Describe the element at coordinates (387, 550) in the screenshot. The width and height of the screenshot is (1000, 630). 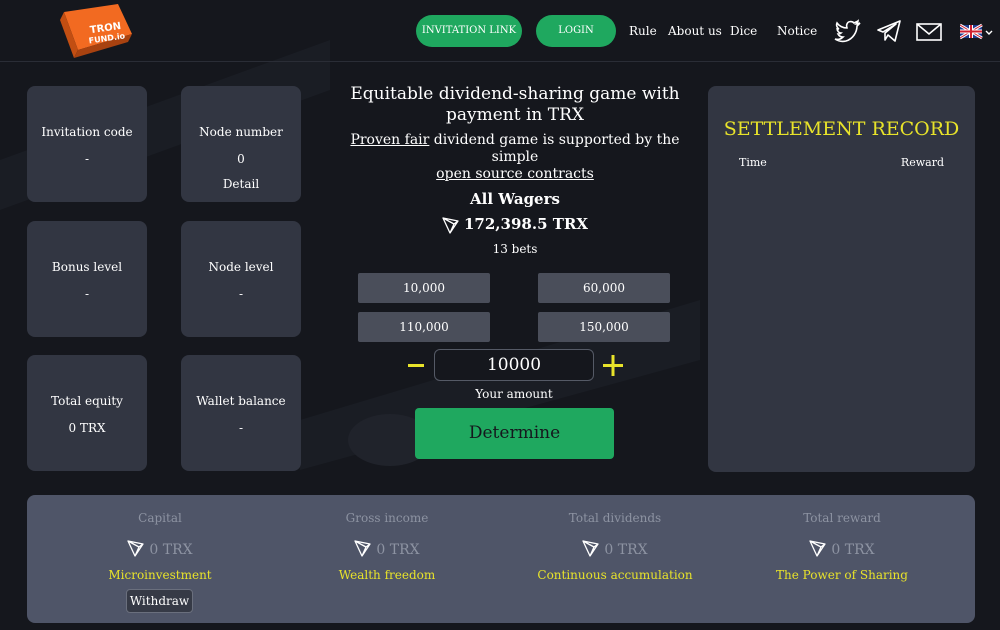
I see `gross-income-value: 0 TRX` at that location.